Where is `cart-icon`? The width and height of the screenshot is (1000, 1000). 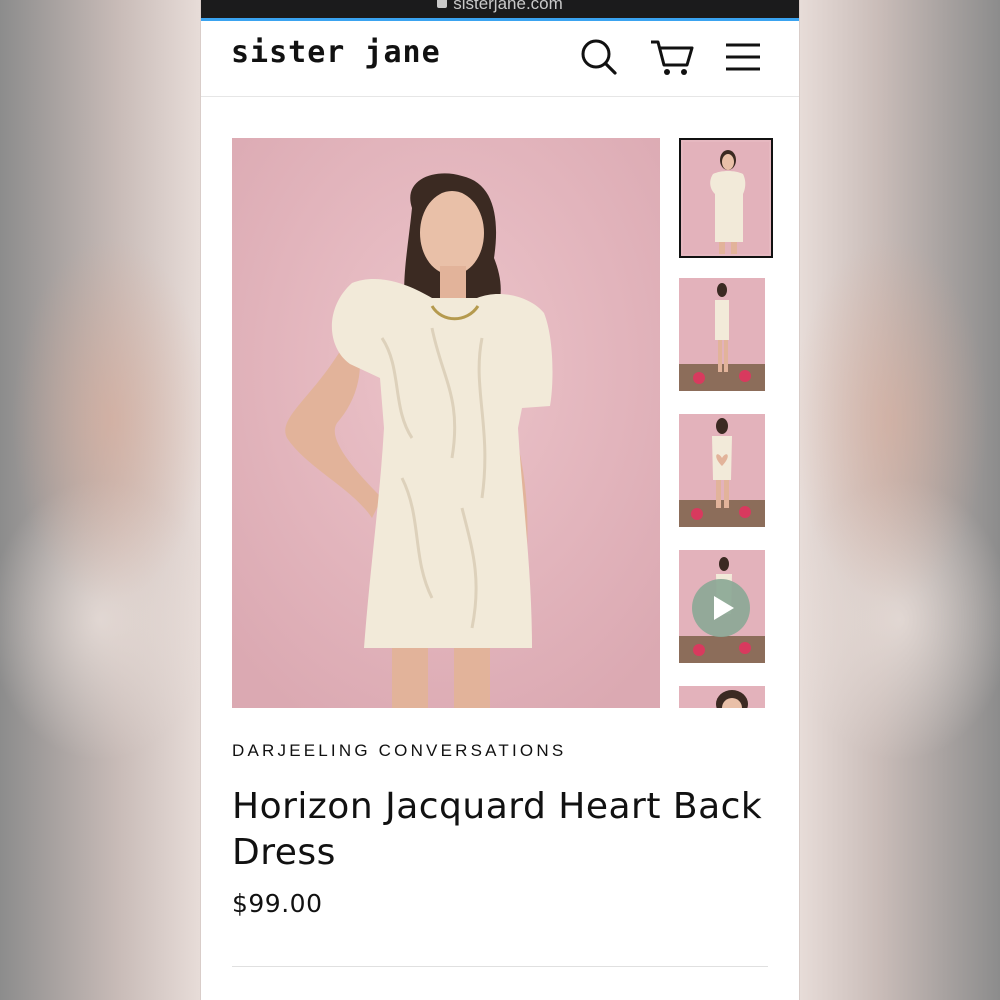
cart-icon is located at coordinates (672, 57).